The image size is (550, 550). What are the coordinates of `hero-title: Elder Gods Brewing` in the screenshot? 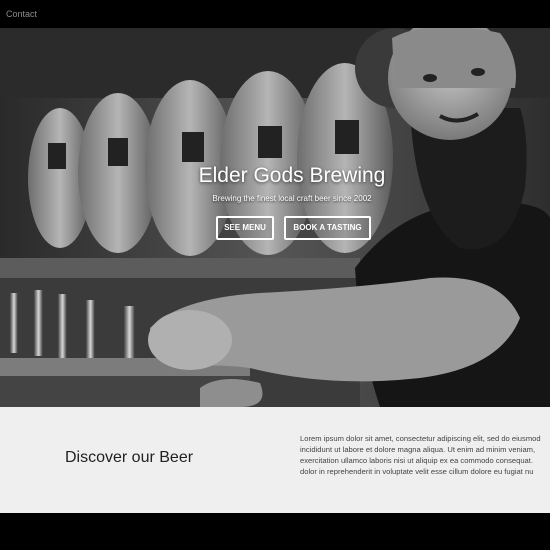 It's located at (292, 175).